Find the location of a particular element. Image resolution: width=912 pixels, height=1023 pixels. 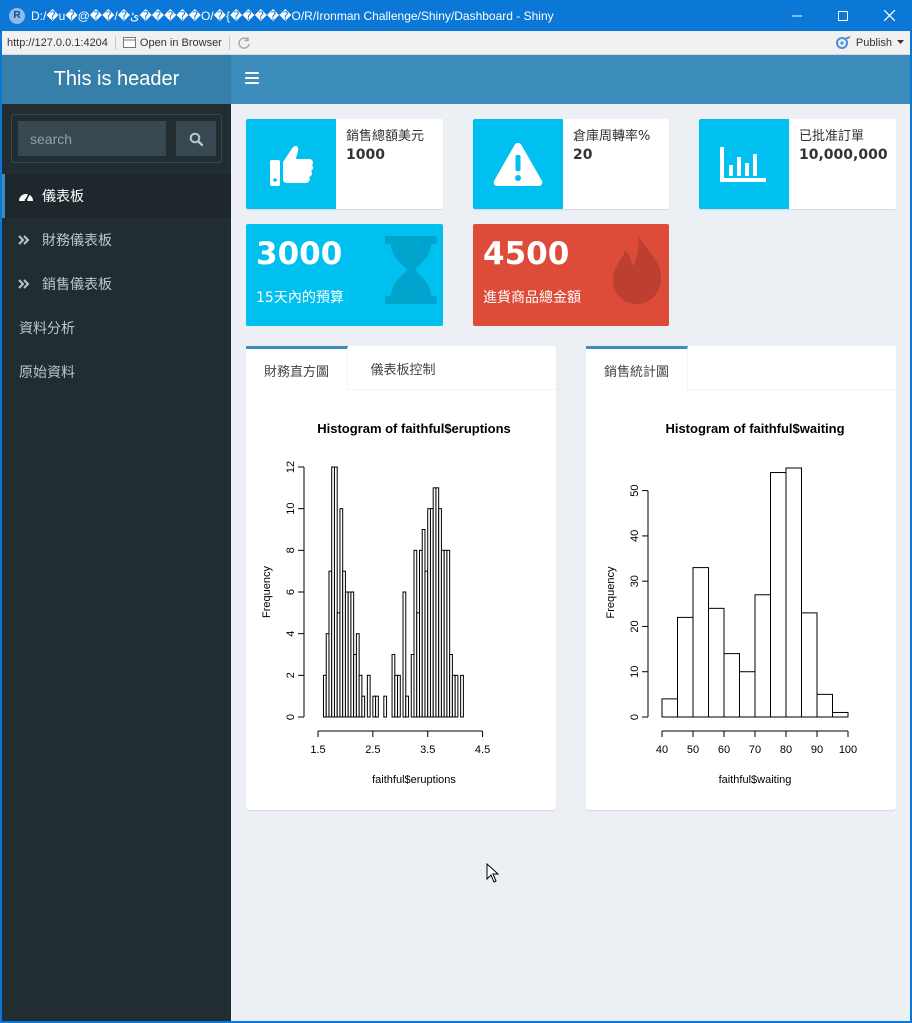

y-tick-label: 10 is located at coordinates (635, 672).